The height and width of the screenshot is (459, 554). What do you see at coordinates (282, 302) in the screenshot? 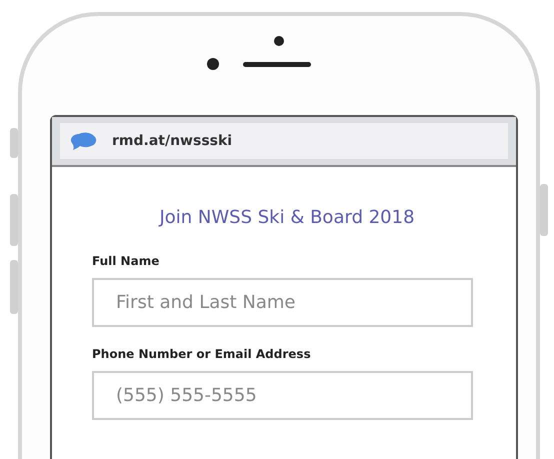
I see `input-field: First and Last Name` at bounding box center [282, 302].